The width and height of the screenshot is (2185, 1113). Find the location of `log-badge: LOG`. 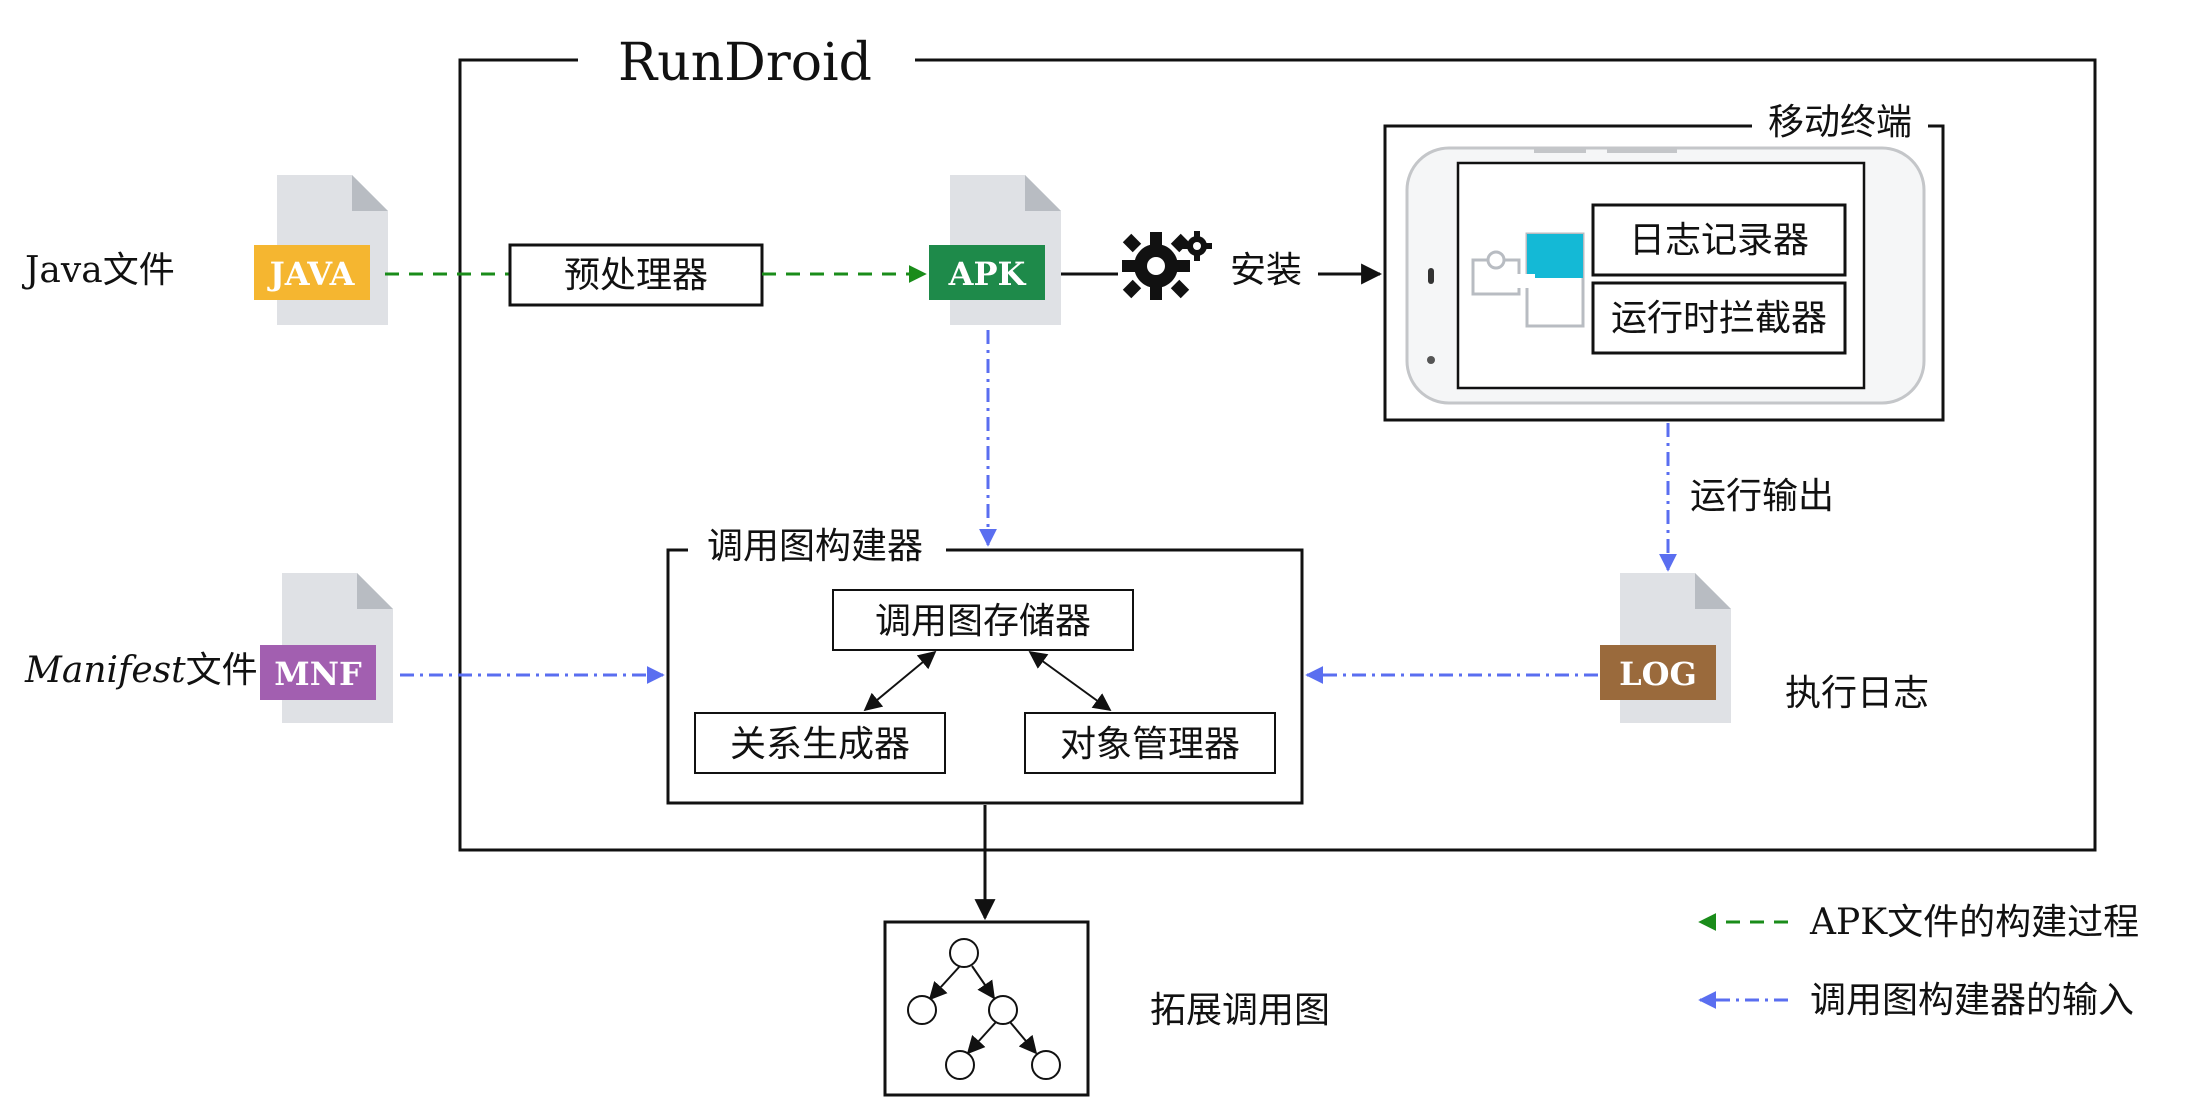

log-badge: LOG is located at coordinates (1658, 674).